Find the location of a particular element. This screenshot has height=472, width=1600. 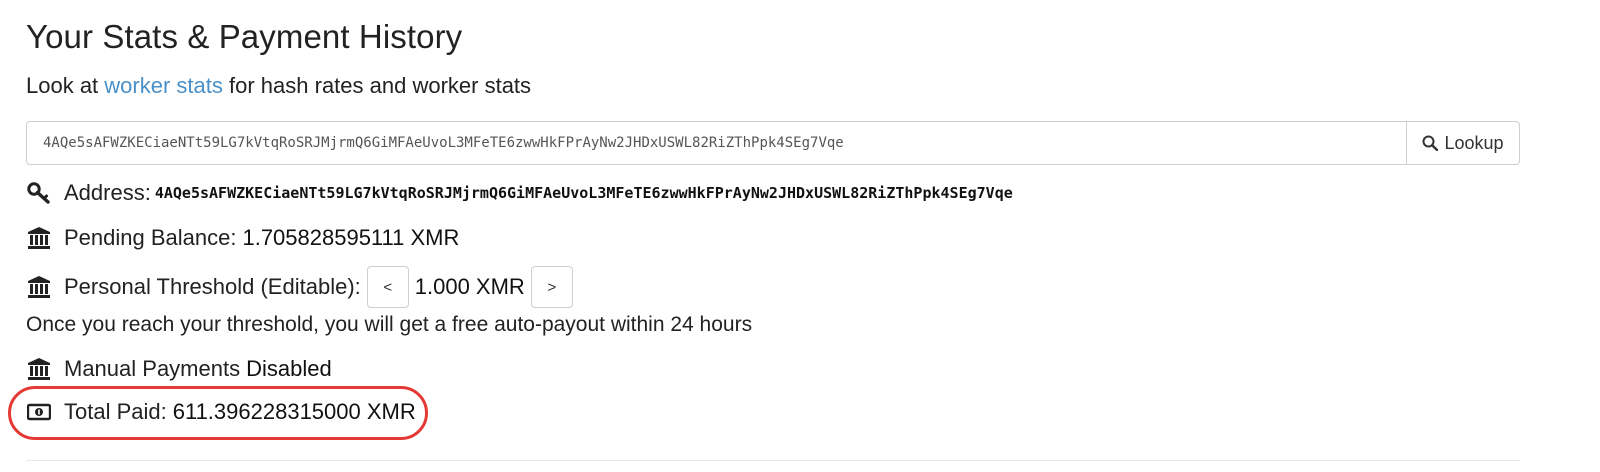

pending-balance-value: 1.705828595111 XMR is located at coordinates (351, 237).